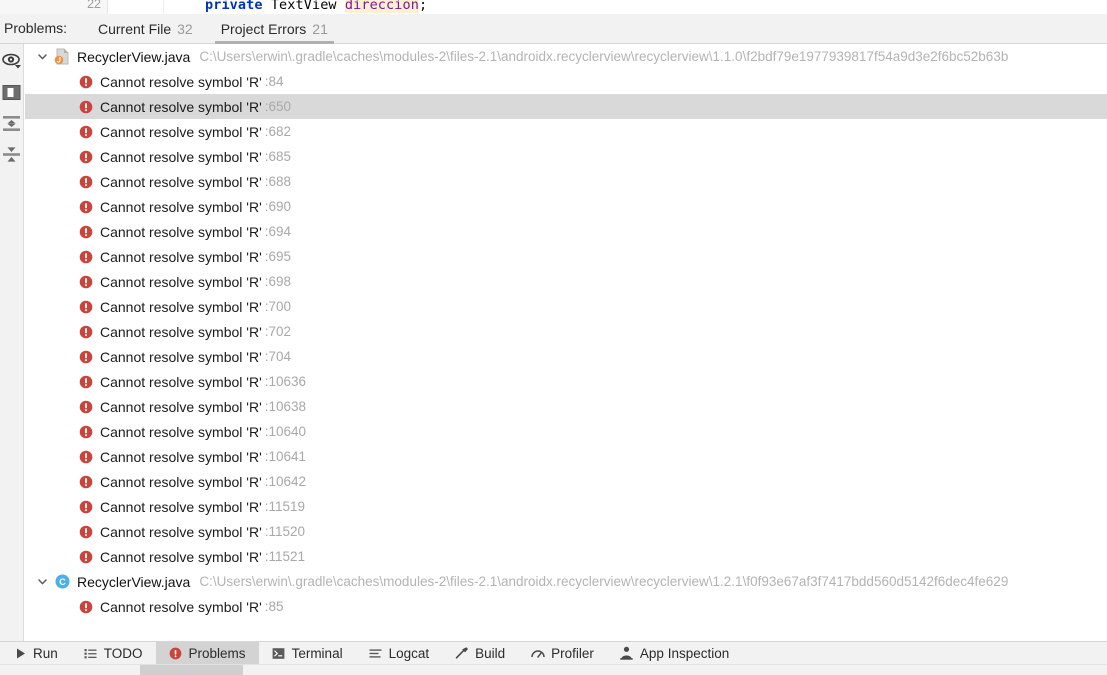 The height and width of the screenshot is (675, 1107). I want to click on editor-gutter: 22, so click(54, 7).